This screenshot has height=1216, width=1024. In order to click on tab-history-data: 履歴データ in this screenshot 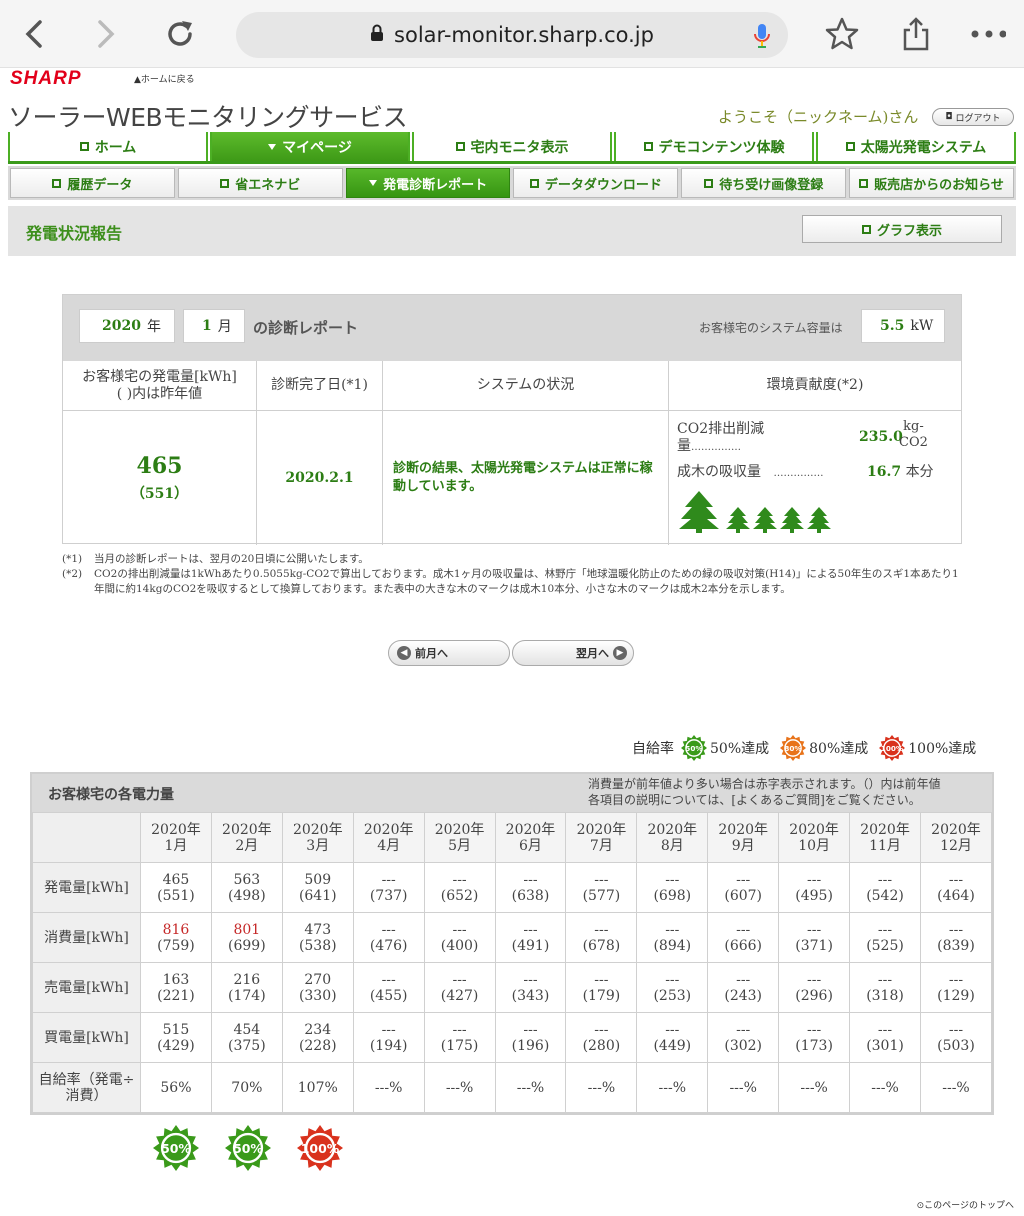, I will do `click(92, 183)`.